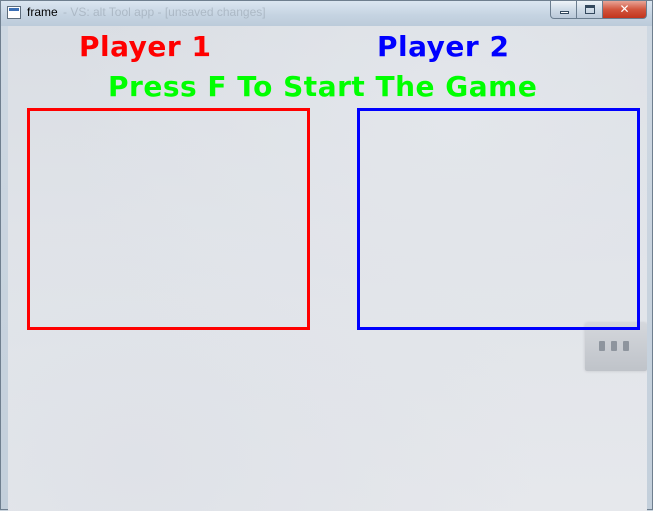 The width and height of the screenshot is (653, 511). What do you see at coordinates (323, 86) in the screenshot?
I see `start-game-message: Press F To Start The Game` at bounding box center [323, 86].